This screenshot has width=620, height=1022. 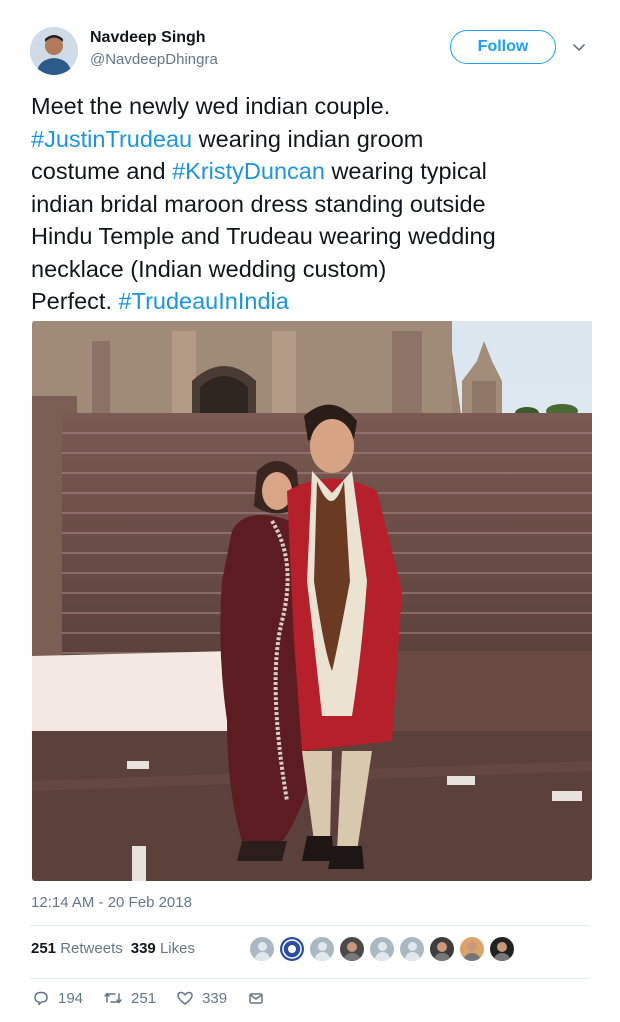 What do you see at coordinates (215, 998) in the screenshot?
I see `like-count: 339` at bounding box center [215, 998].